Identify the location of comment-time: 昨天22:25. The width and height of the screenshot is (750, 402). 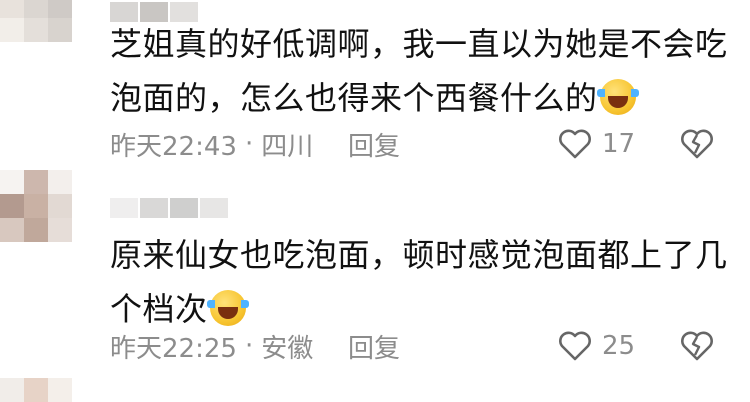
(173, 348).